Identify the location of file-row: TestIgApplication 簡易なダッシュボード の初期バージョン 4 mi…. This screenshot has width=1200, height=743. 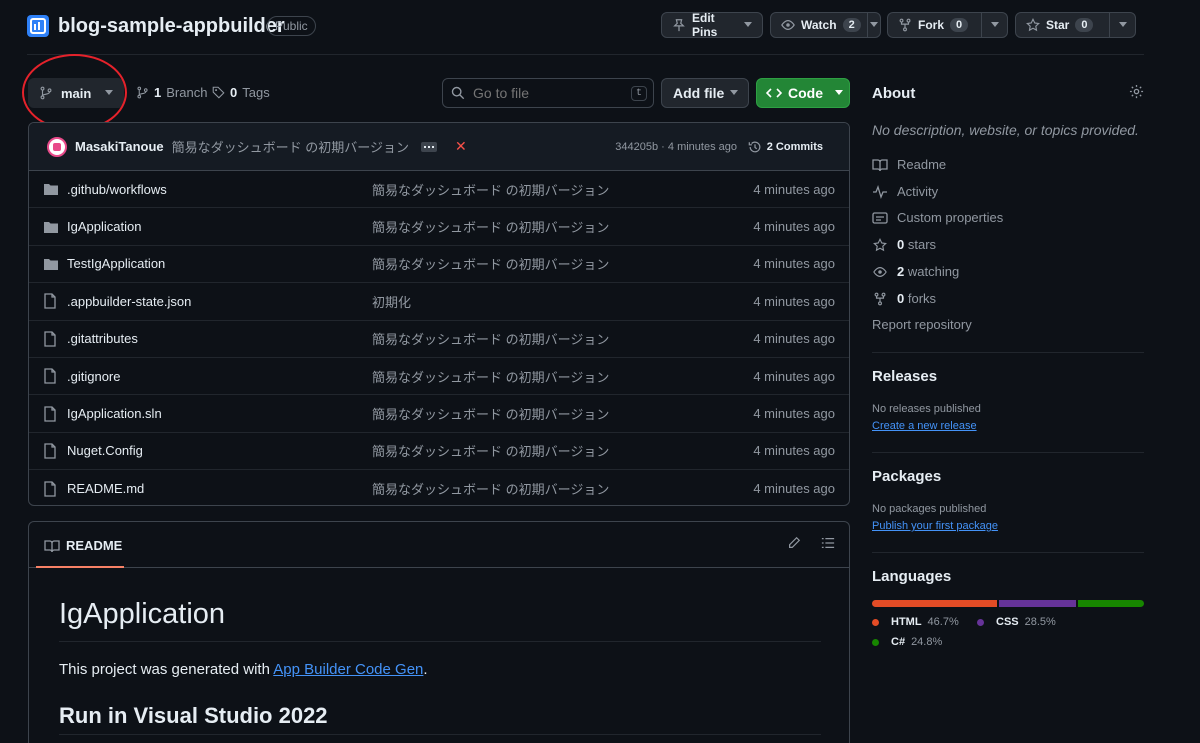
(439, 265).